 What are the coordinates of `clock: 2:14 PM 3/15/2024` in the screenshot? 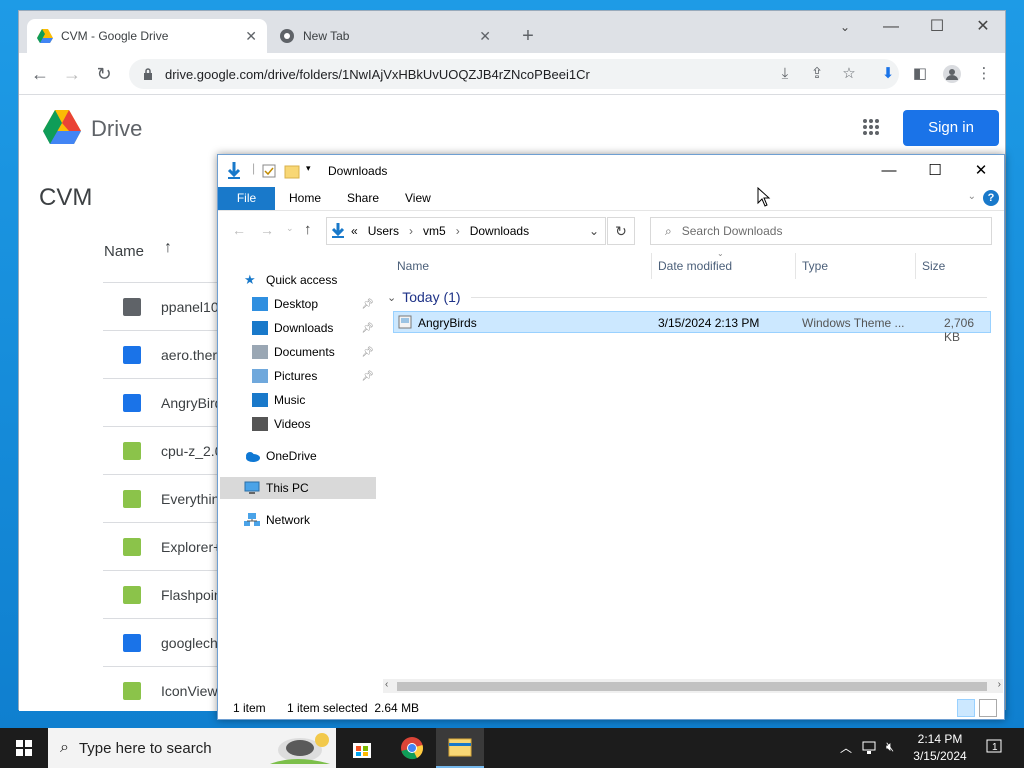 It's located at (940, 748).